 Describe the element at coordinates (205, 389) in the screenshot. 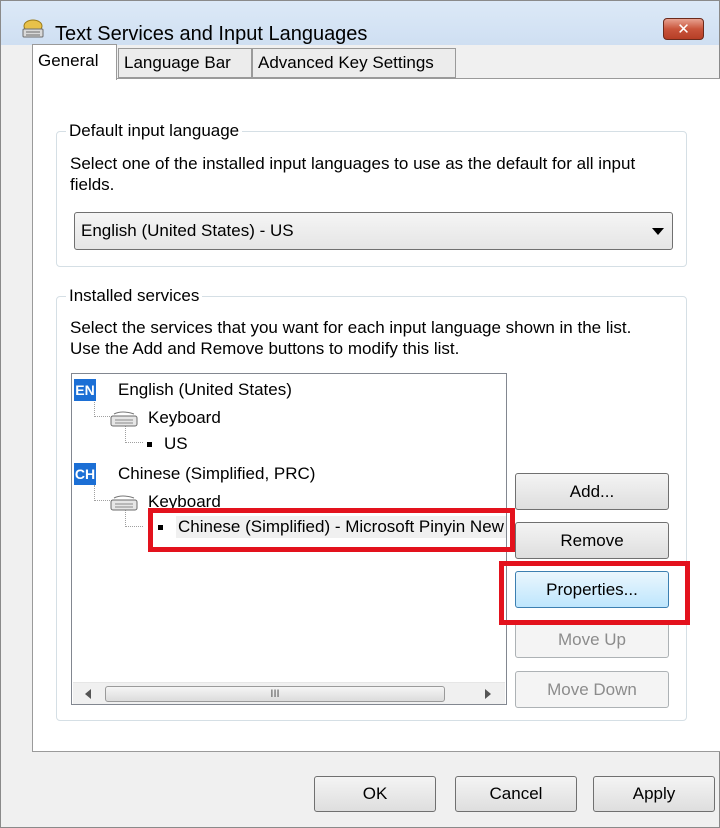

I see `tree-item-english-label: English (United States)` at that location.